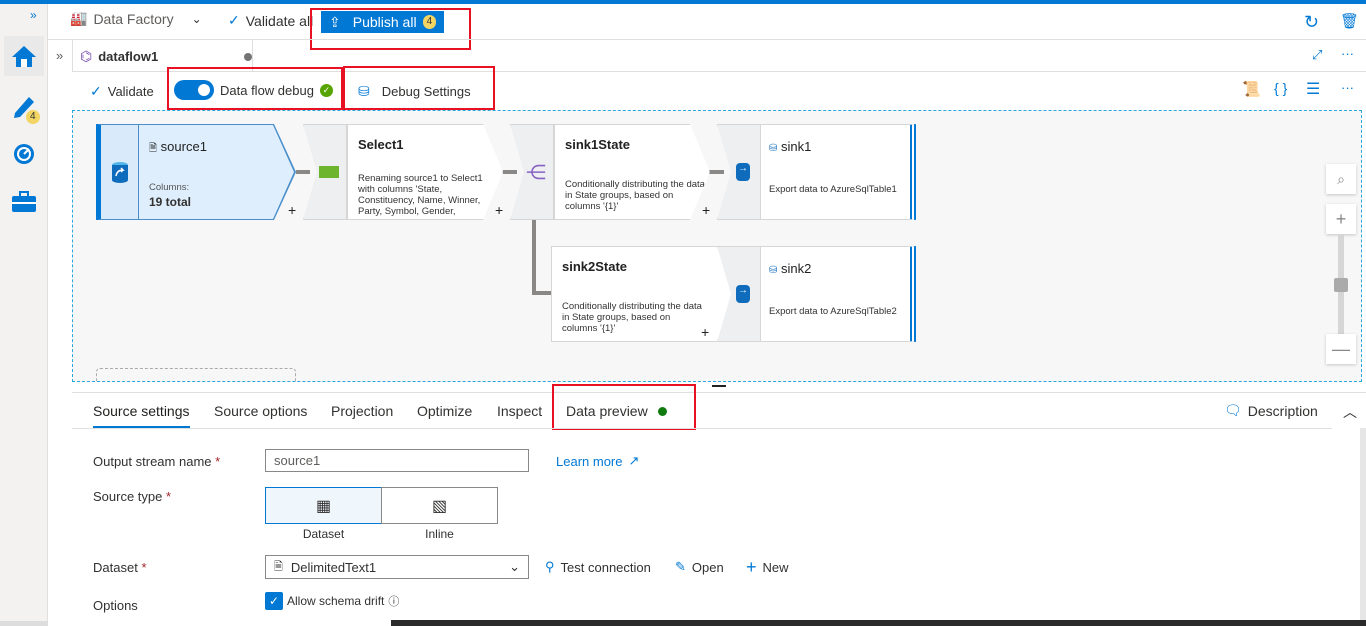 Image resolution: width=1366 pixels, height=626 pixels. I want to click on expand-rail-icon: », so click(33, 15).